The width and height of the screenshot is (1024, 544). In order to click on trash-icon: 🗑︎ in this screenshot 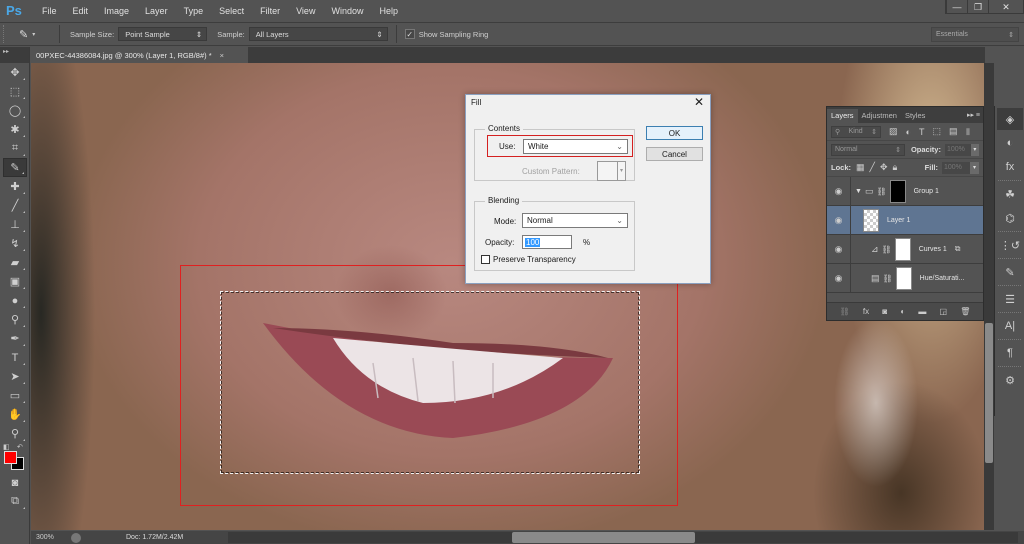, I will do `click(965, 311)`.